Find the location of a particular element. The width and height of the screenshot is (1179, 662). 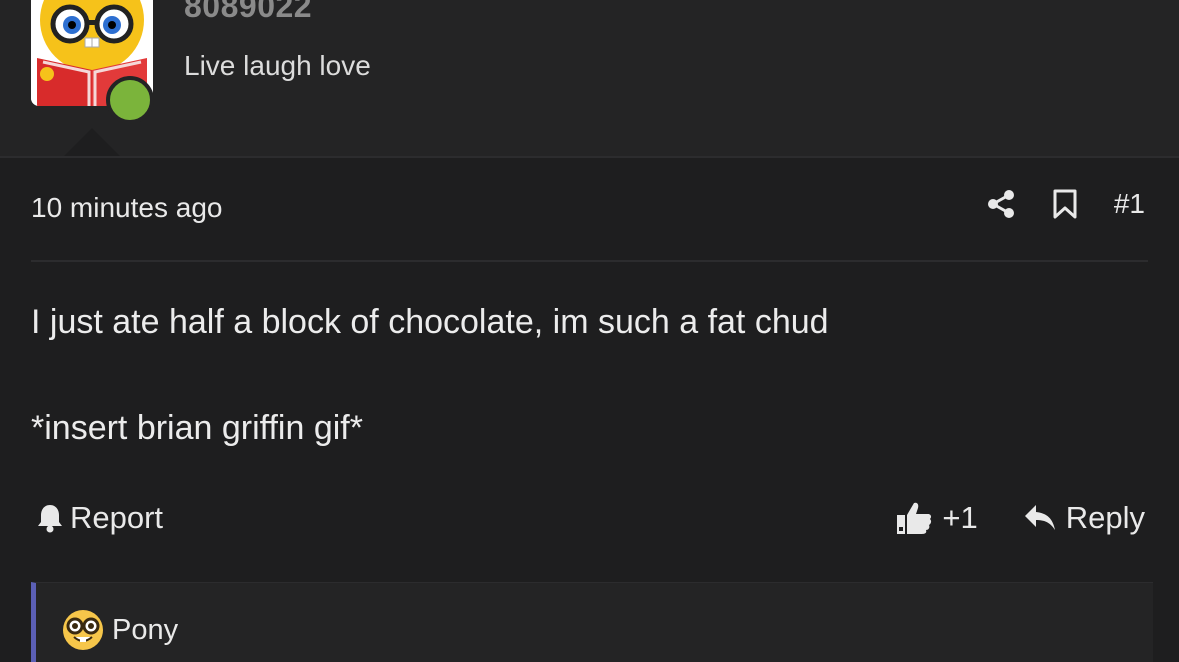

like-count: +1 is located at coordinates (960, 517).